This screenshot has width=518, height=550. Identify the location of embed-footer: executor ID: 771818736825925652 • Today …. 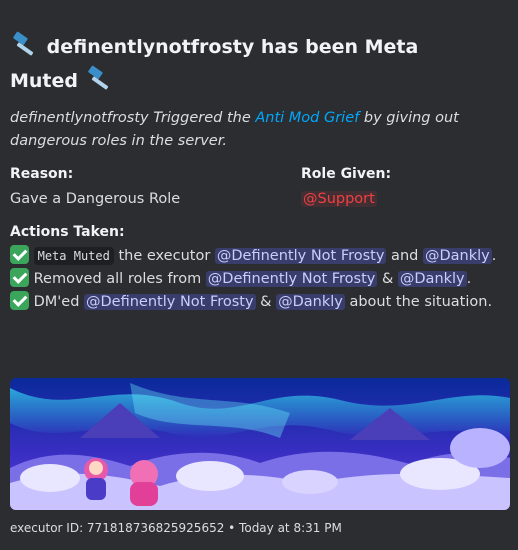
(176, 528).